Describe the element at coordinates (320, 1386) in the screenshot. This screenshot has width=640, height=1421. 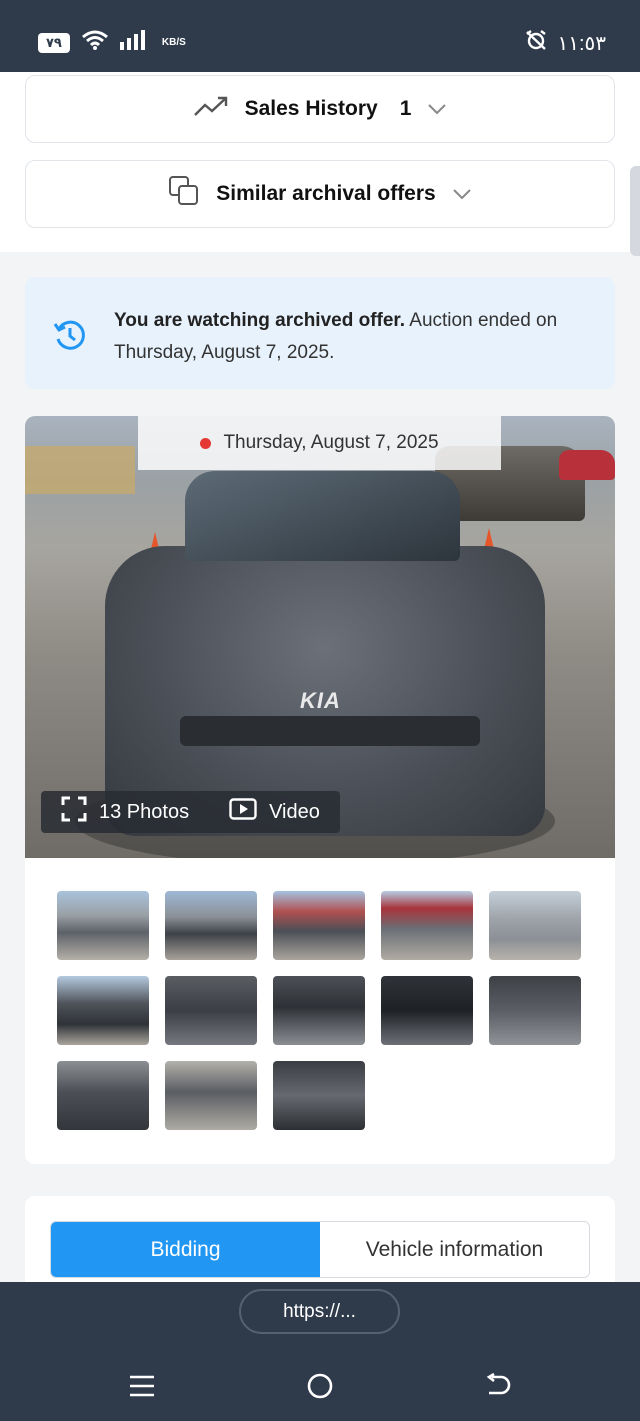
I see `home-icon` at that location.